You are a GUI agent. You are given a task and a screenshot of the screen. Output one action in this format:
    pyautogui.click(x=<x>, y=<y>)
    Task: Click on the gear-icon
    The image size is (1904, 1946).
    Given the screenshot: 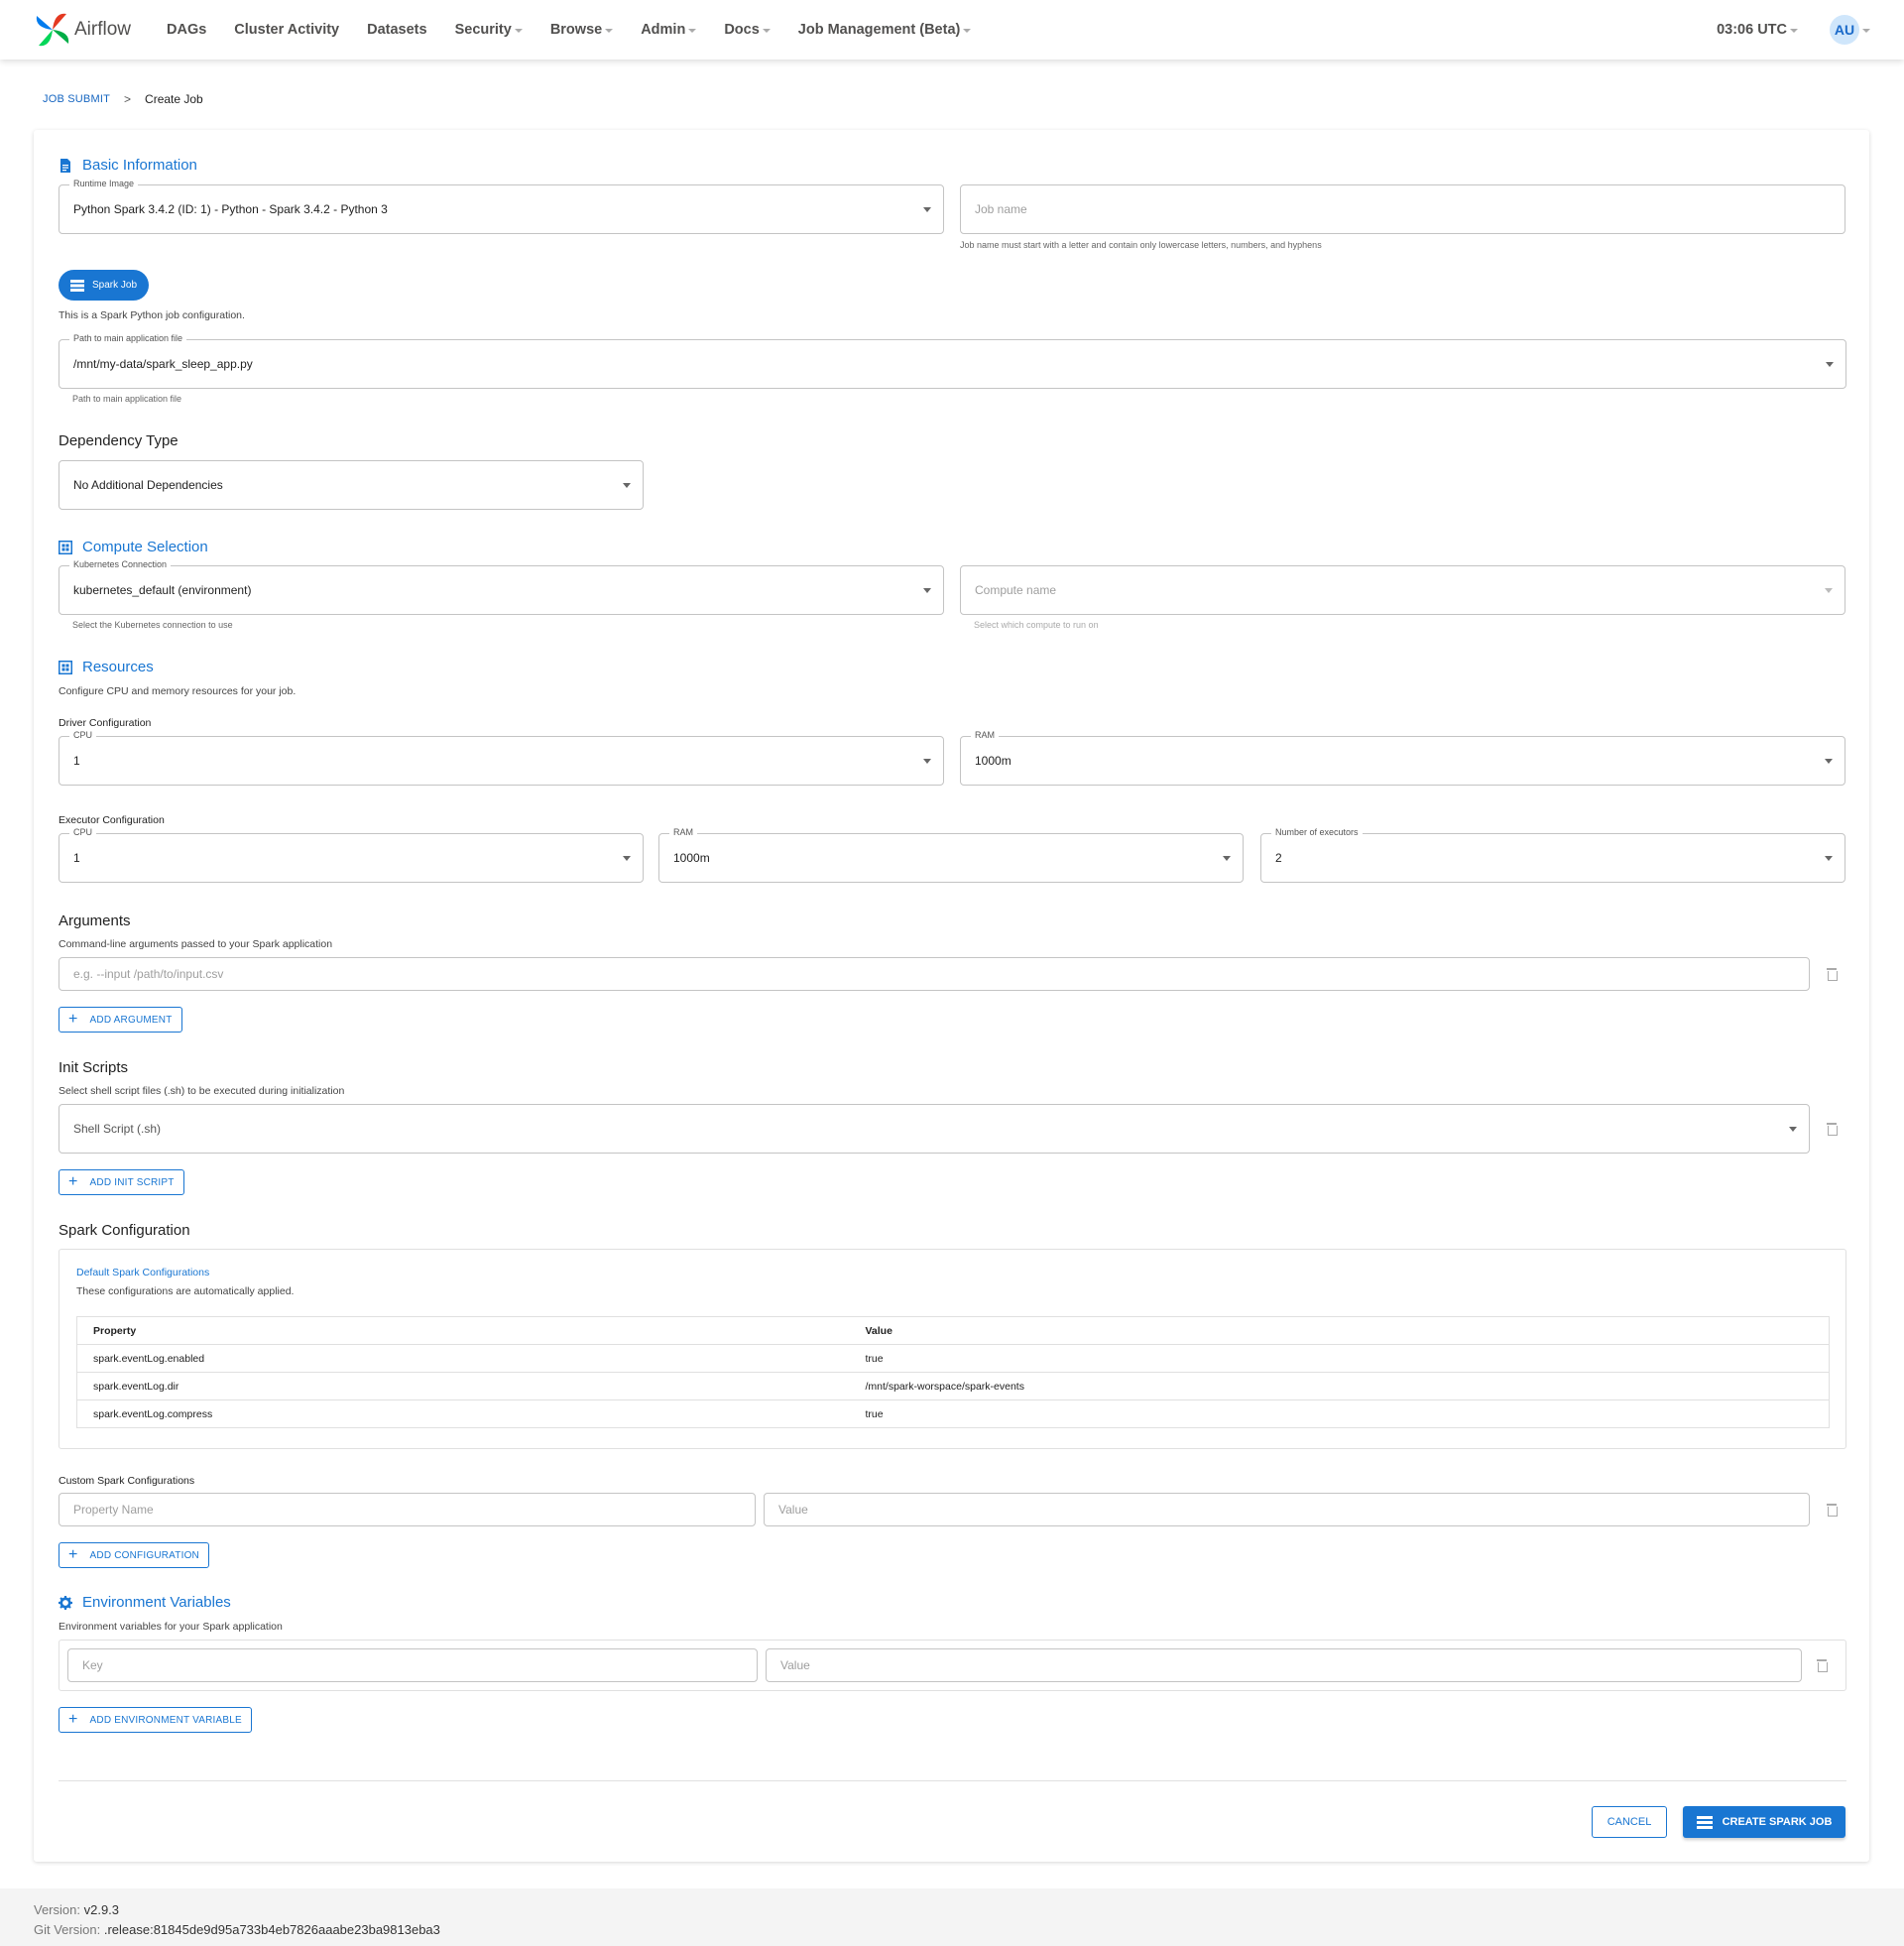 What is the action you would take?
    pyautogui.click(x=65, y=1602)
    